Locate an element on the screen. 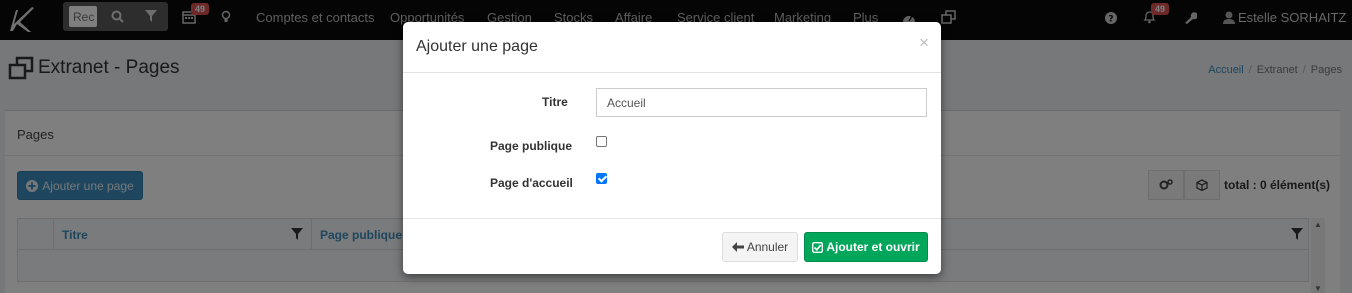 The image size is (1352, 293). modal-footer-divider is located at coordinates (672, 218).